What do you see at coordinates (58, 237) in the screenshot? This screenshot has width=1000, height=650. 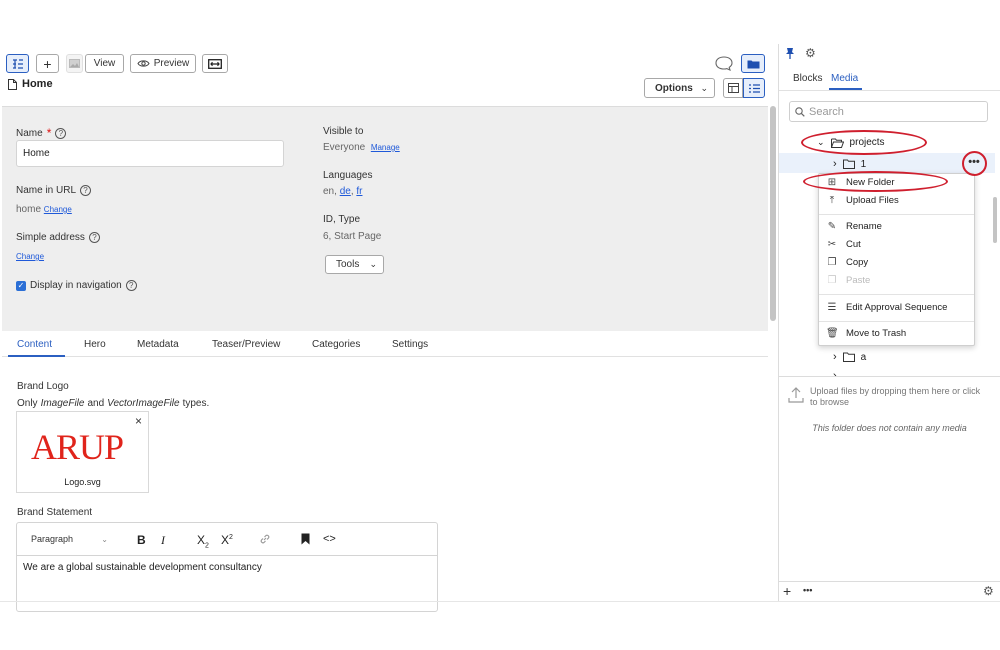 I see `simple-address-label: Simple address ?` at bounding box center [58, 237].